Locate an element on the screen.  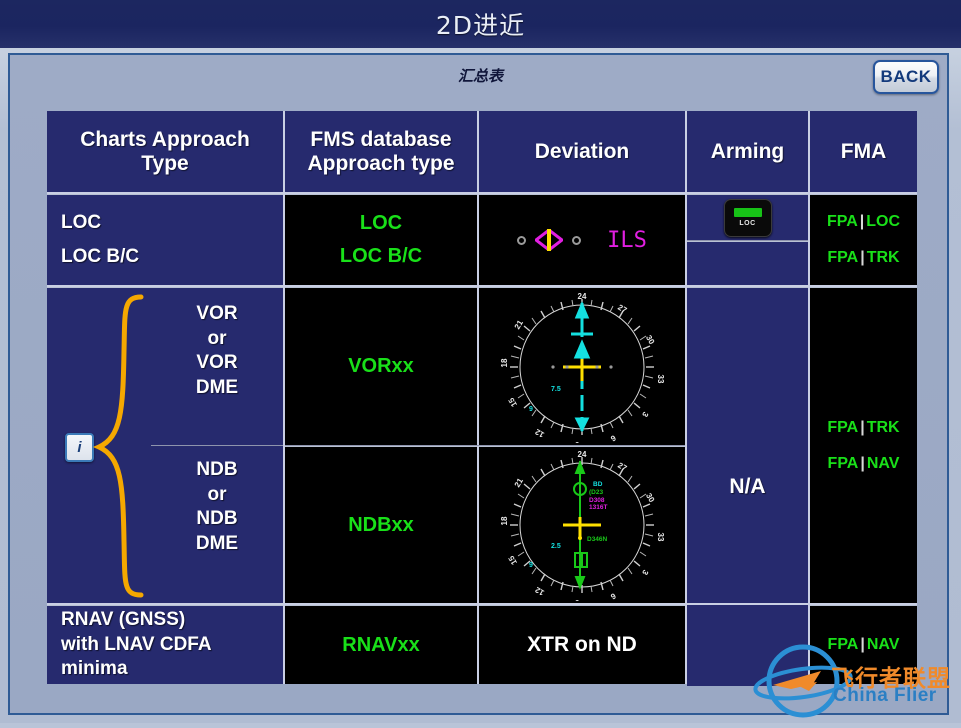
fma-line-1: FPA | NAV is located at coordinates (864, 645).